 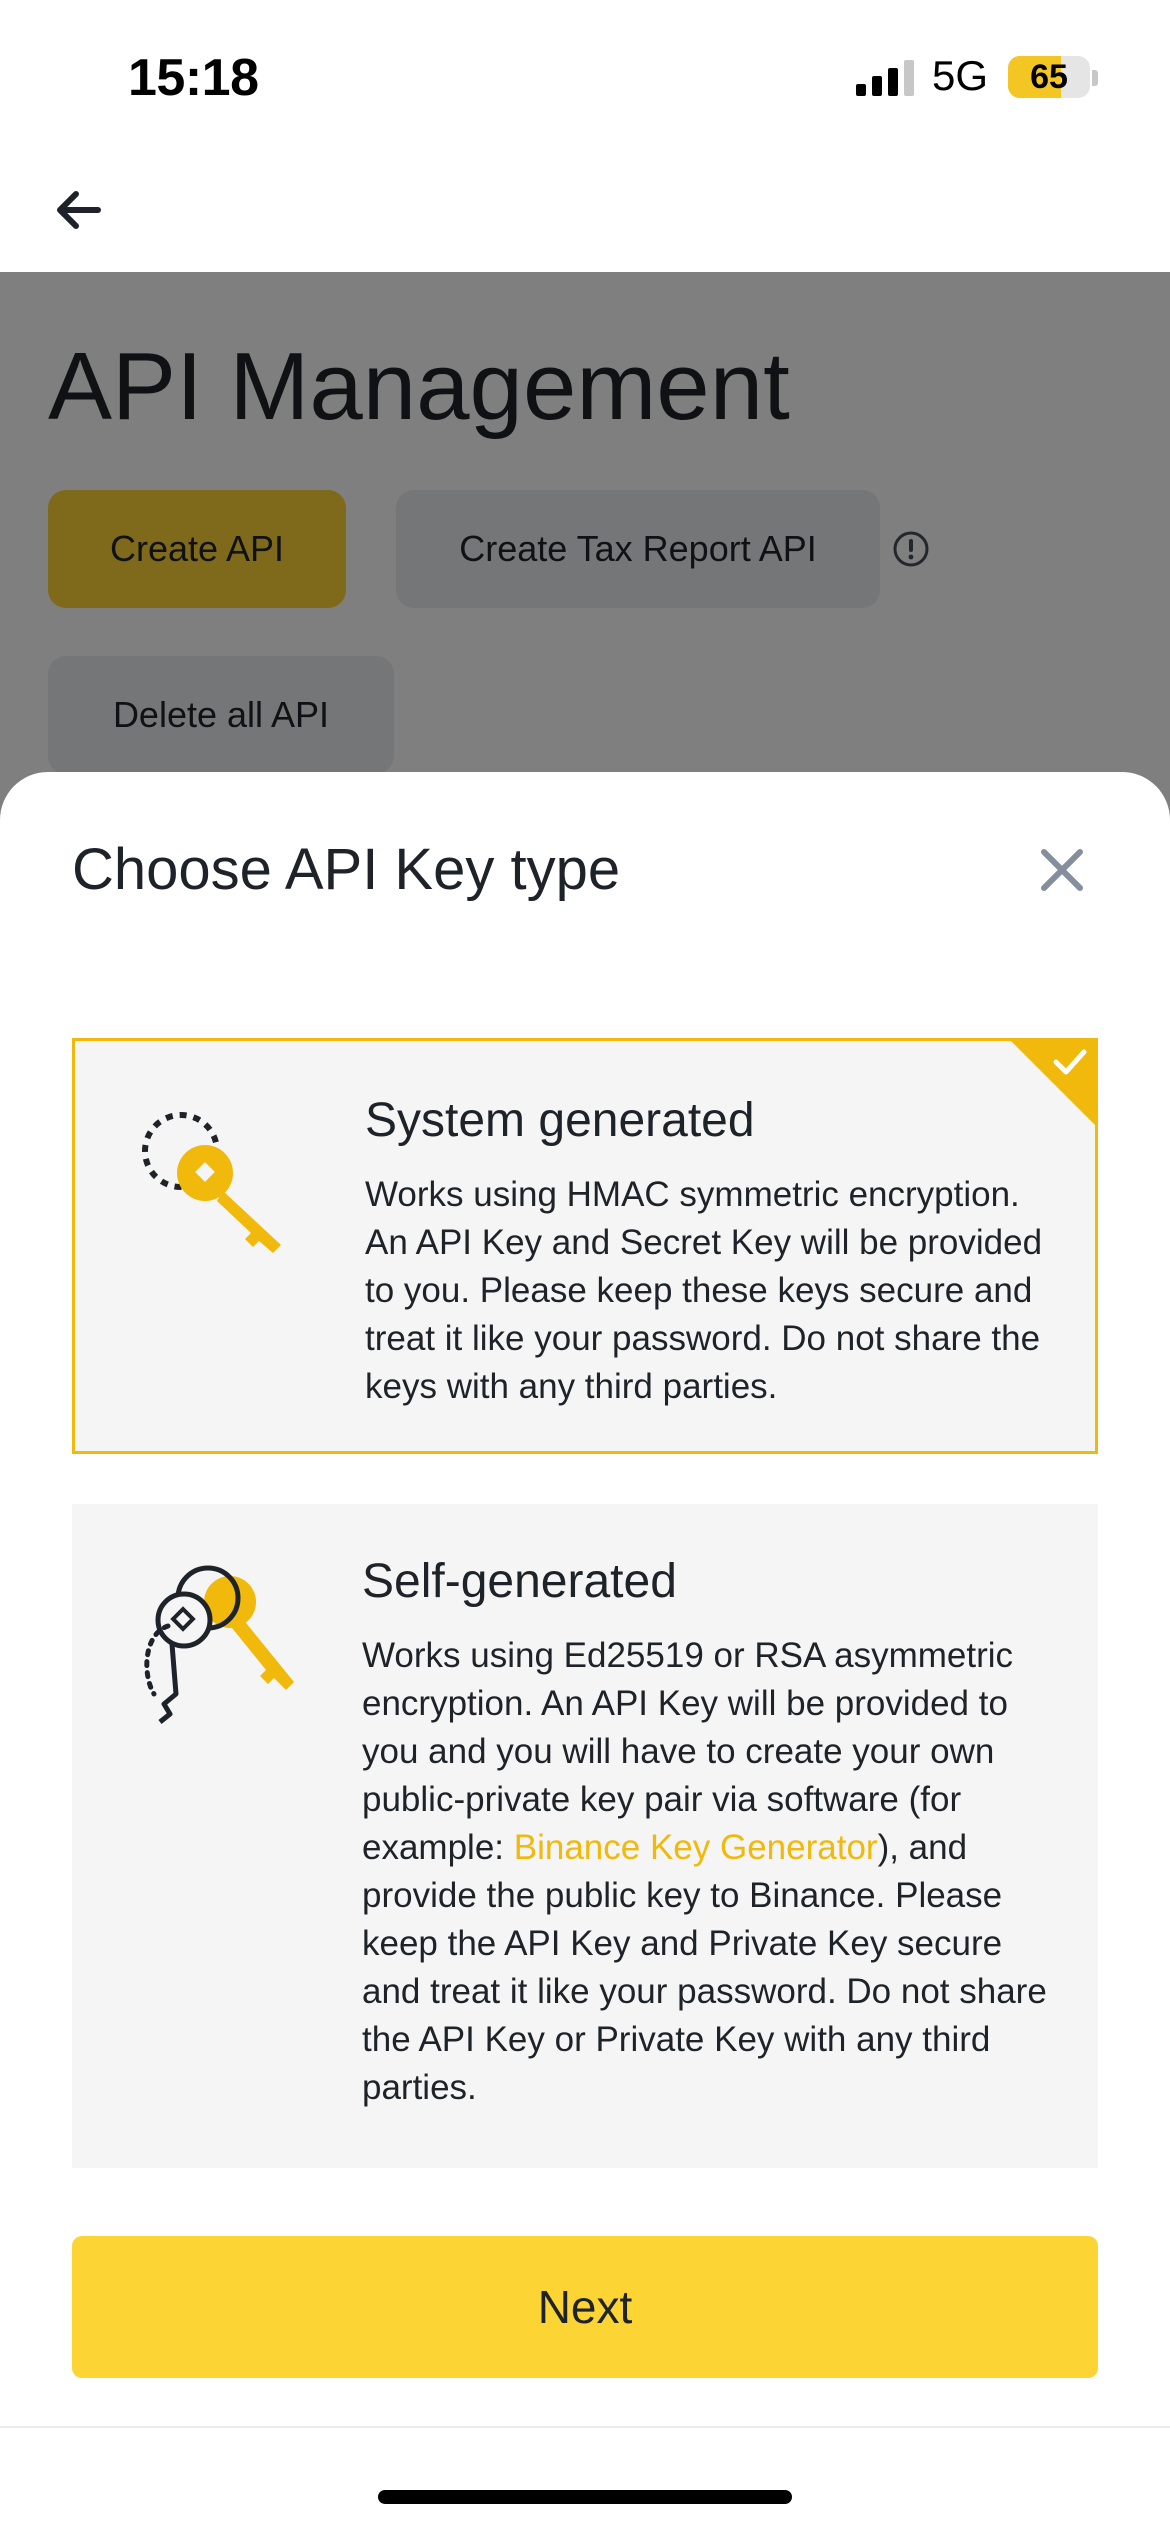 I want to click on close-x-icon, so click(x=1062, y=870).